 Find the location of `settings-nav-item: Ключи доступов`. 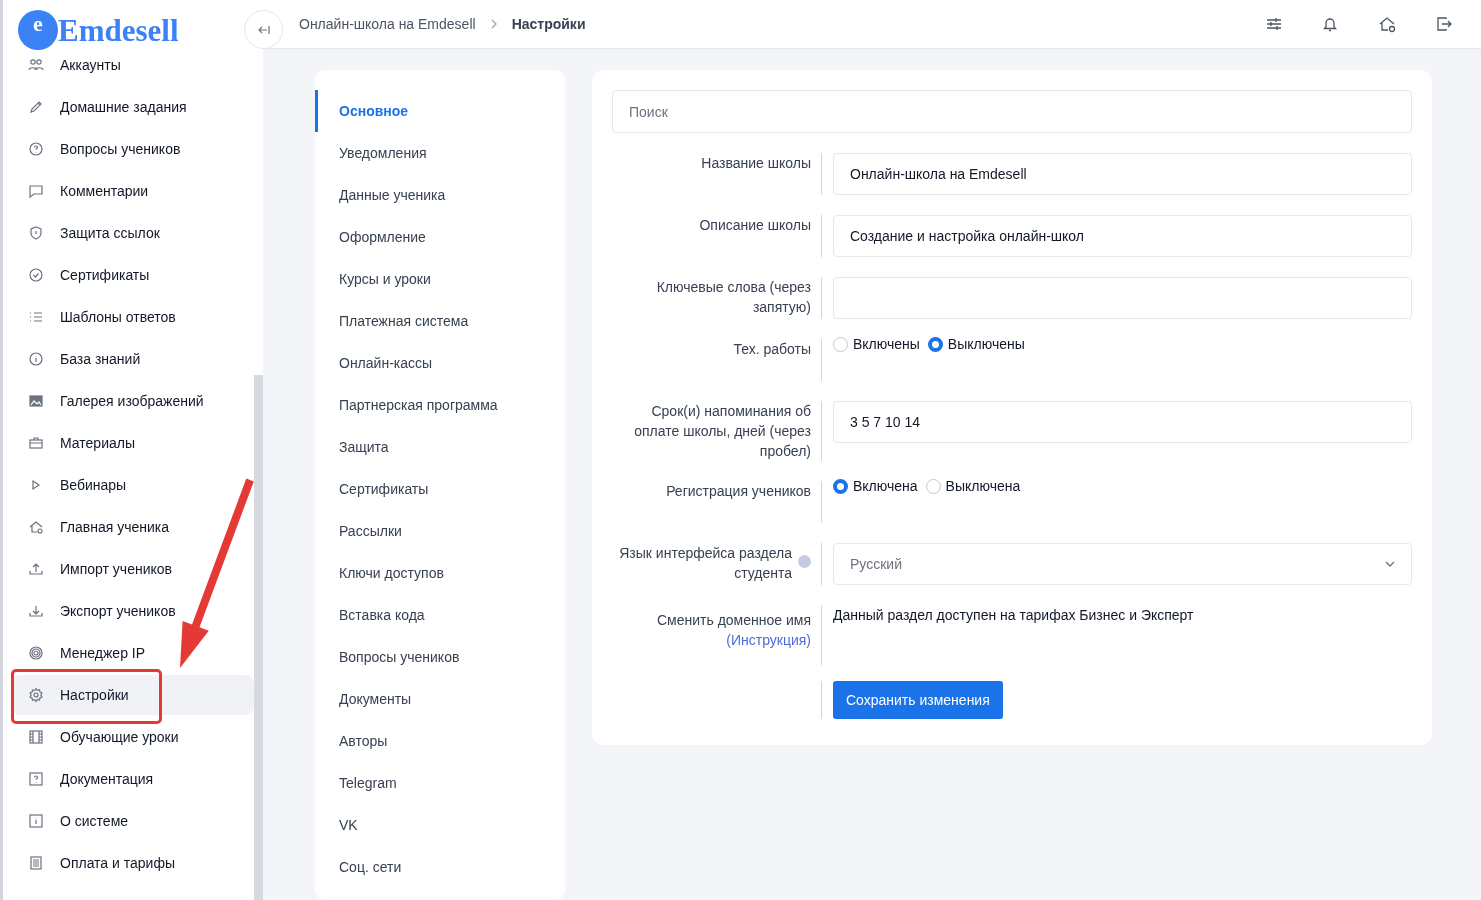

settings-nav-item: Ключи доступов is located at coordinates (440, 573).